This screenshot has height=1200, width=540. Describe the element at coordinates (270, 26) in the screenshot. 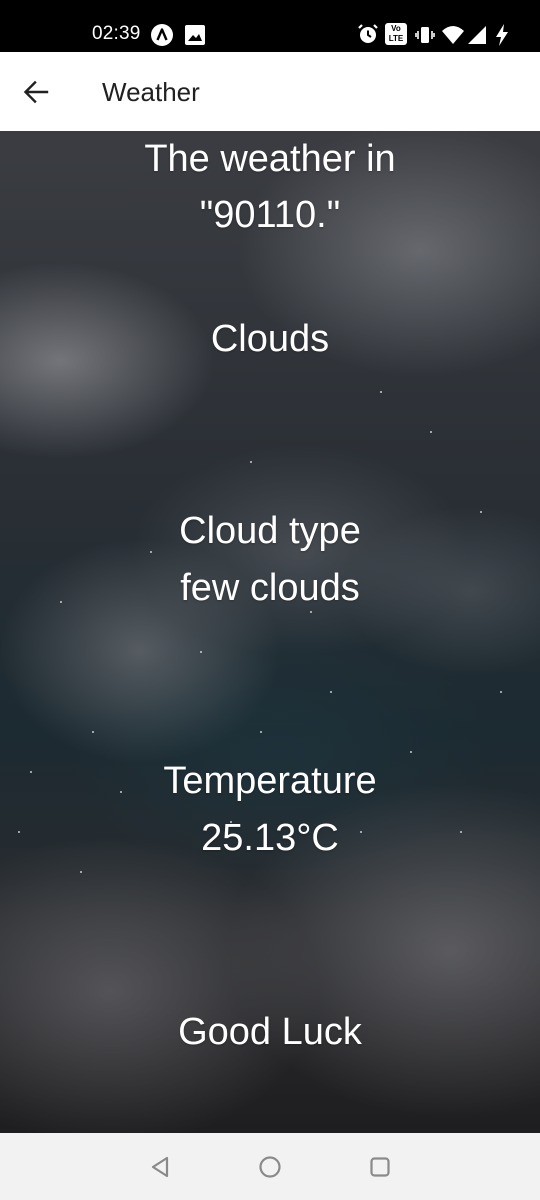

I see `status-bar: 02:39 Vo LTE` at that location.